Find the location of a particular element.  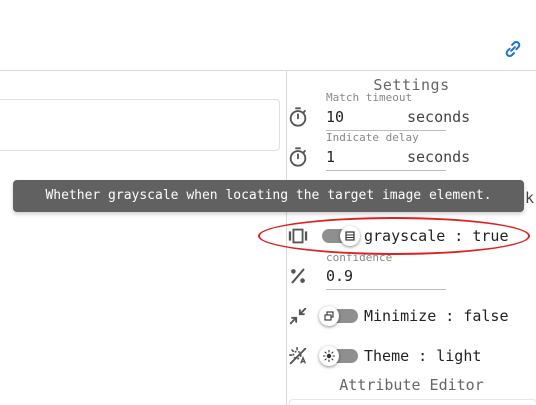

left-input-box is located at coordinates (140, 125).